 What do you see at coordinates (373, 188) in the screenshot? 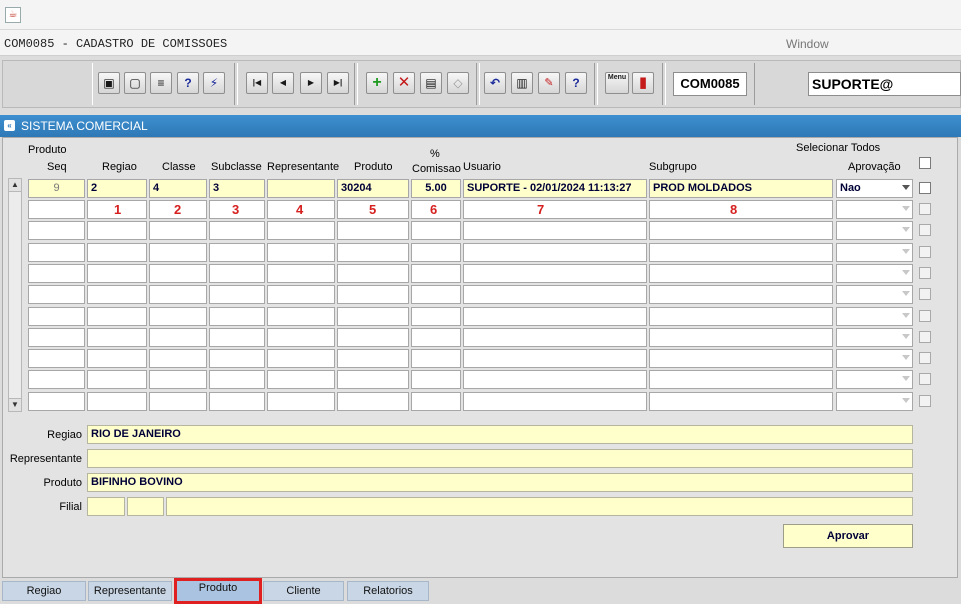
I see `row1-produto: 30204` at bounding box center [373, 188].